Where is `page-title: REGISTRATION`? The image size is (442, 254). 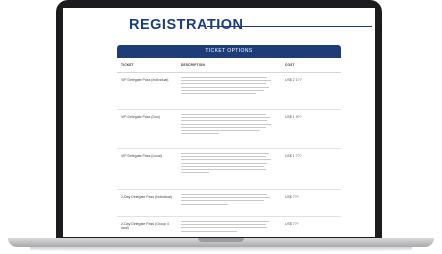
page-title: REGISTRATION is located at coordinates (186, 25).